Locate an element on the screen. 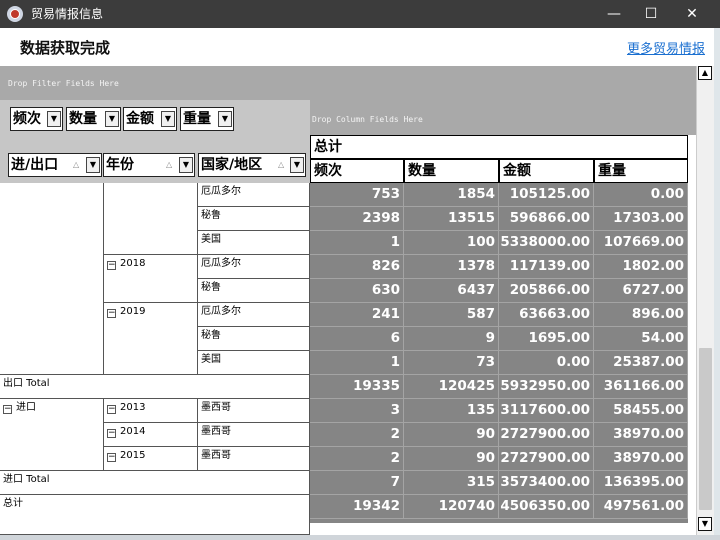  data-cell: 1695.00 is located at coordinates (546, 339).